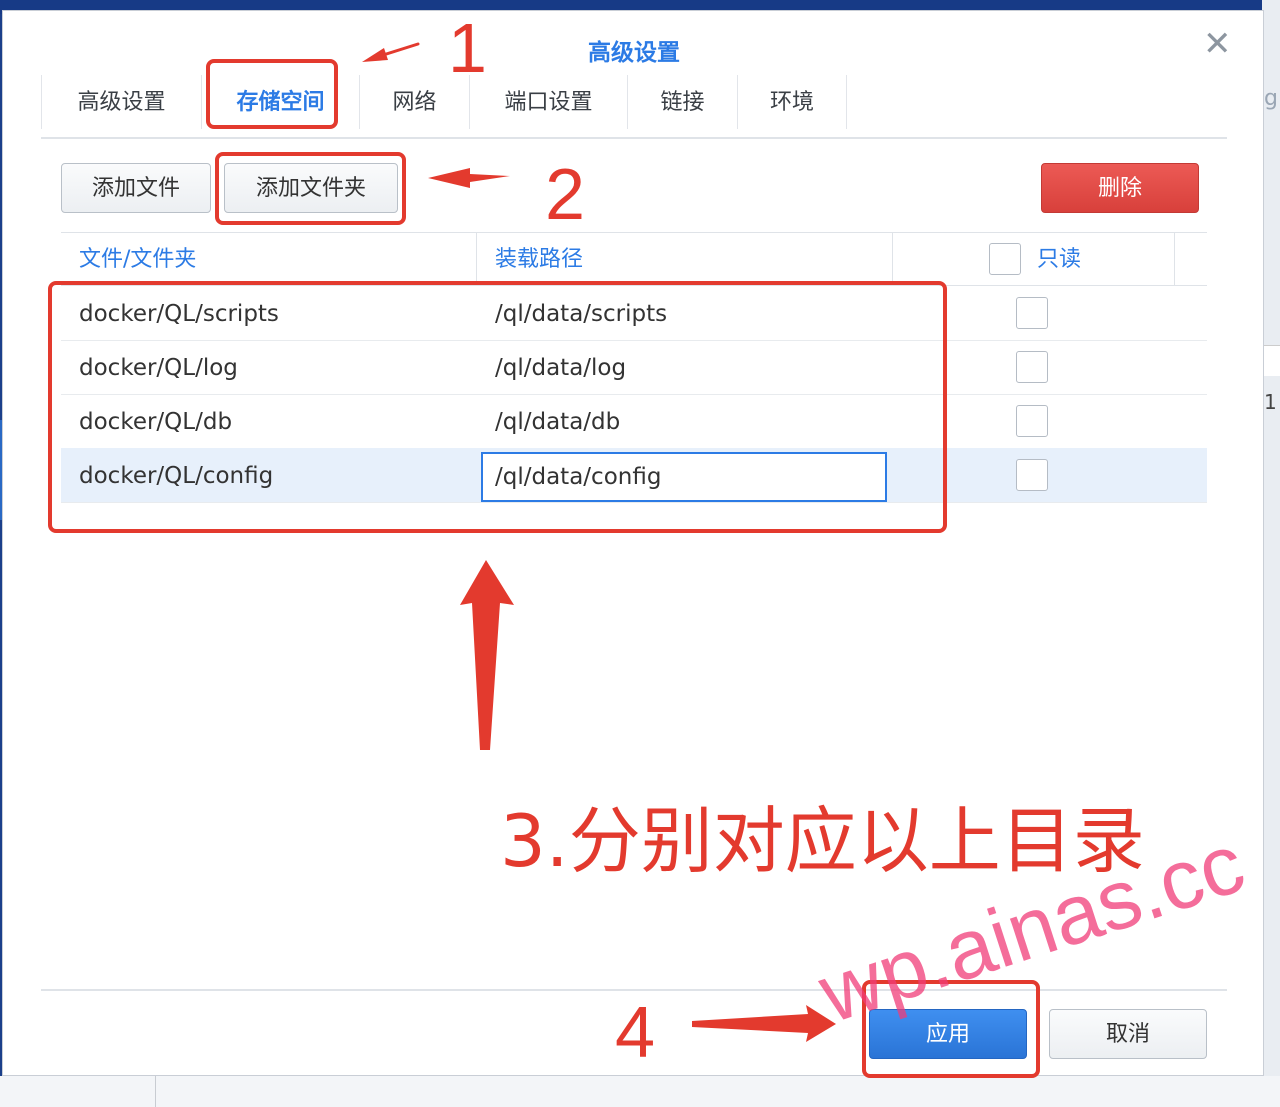 The width and height of the screenshot is (1280, 1107). Describe the element at coordinates (272, 94) in the screenshot. I see `annotation-box-storage-tab` at that location.